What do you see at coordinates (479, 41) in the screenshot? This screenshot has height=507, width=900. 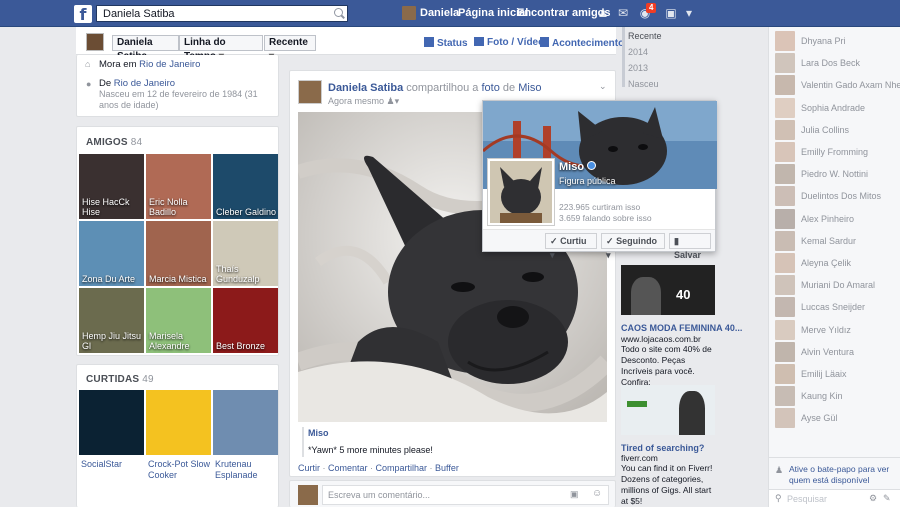 I see `camera-icon` at bounding box center [479, 41].